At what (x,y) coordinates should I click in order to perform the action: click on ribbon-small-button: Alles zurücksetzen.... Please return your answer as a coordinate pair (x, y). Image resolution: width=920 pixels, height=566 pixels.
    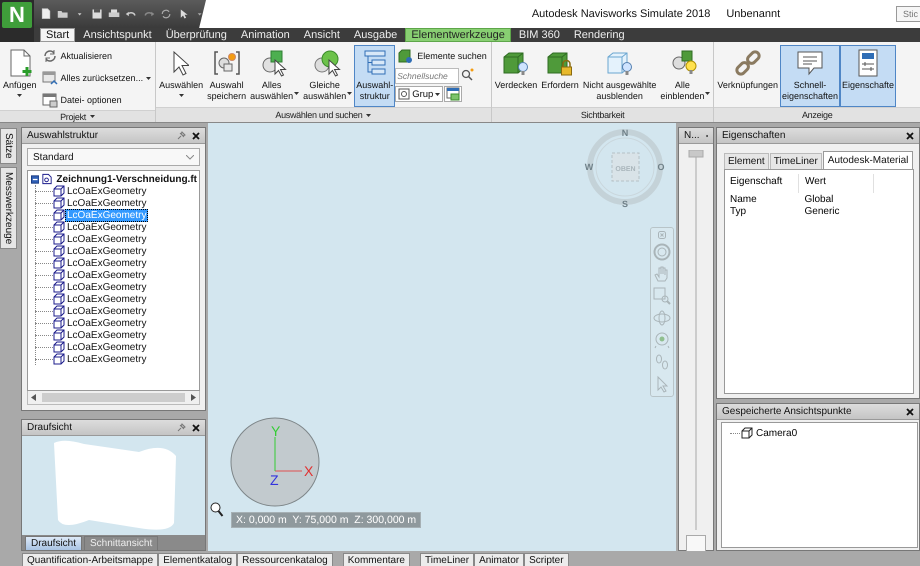
    Looking at the image, I should click on (96, 78).